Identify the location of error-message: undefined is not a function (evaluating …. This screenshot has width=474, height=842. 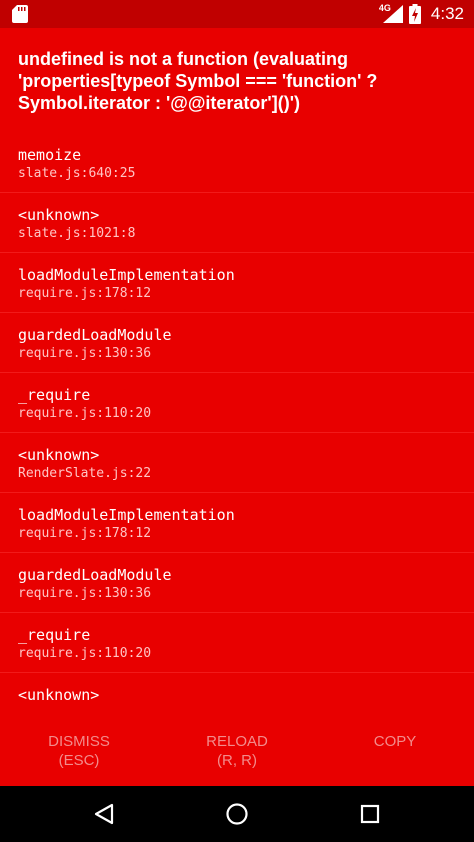
(198, 81).